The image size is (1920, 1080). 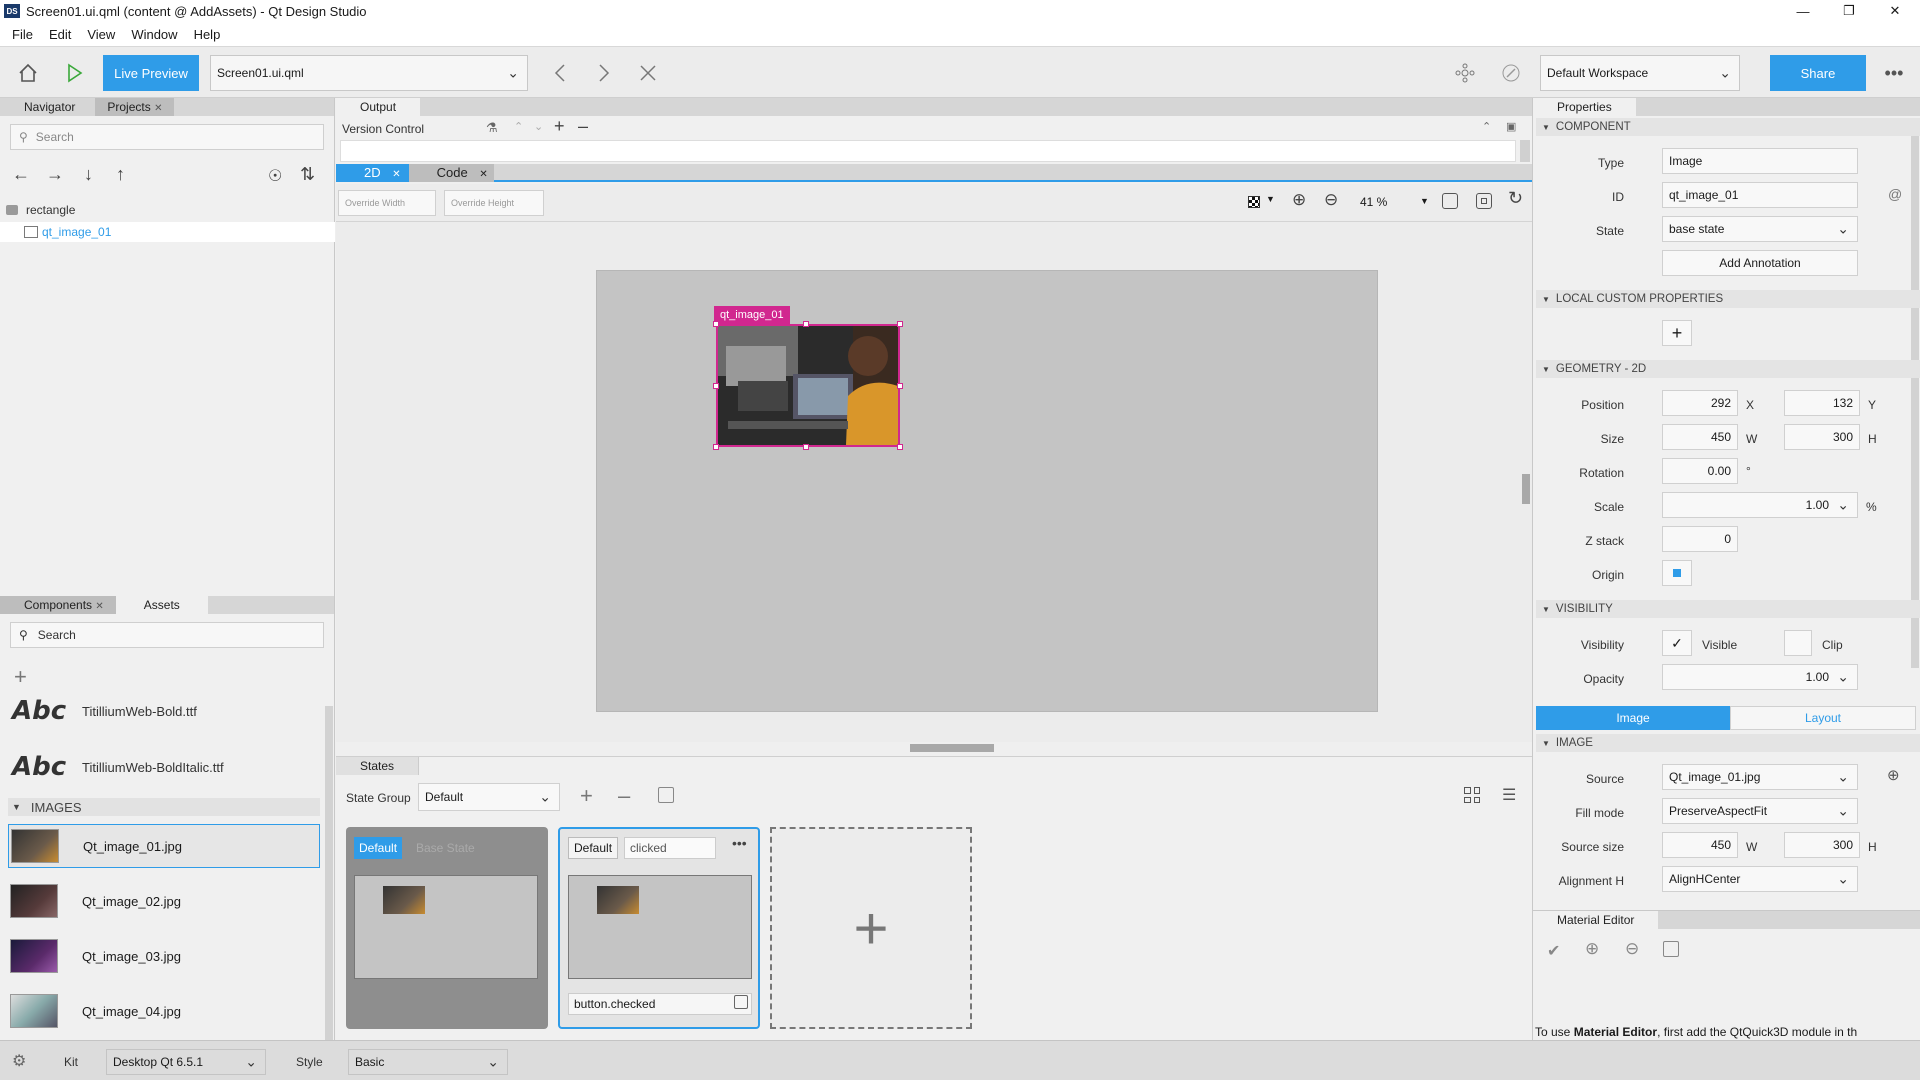 I want to click on tab-layout-properties: Layout, so click(x=1823, y=718).